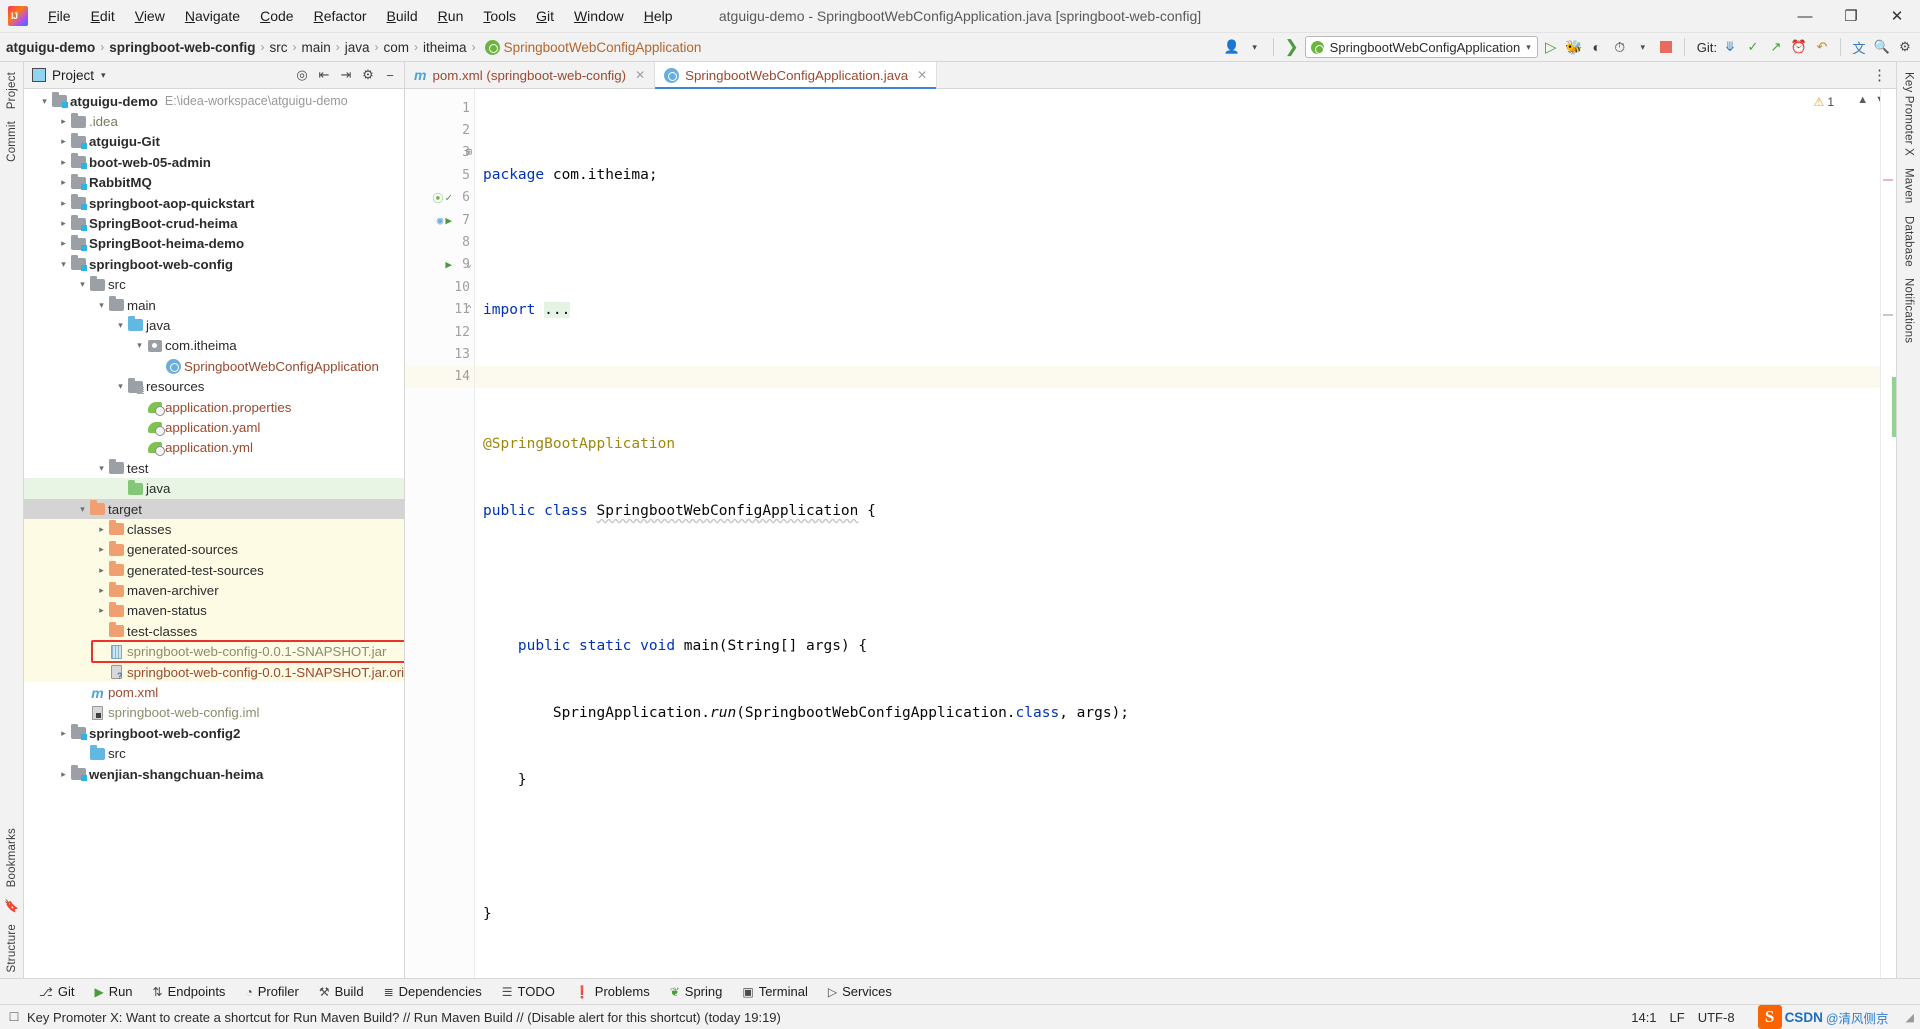 This screenshot has height=1029, width=1920. What do you see at coordinates (439, 175) in the screenshot?
I see `line-number-5: 5` at bounding box center [439, 175].